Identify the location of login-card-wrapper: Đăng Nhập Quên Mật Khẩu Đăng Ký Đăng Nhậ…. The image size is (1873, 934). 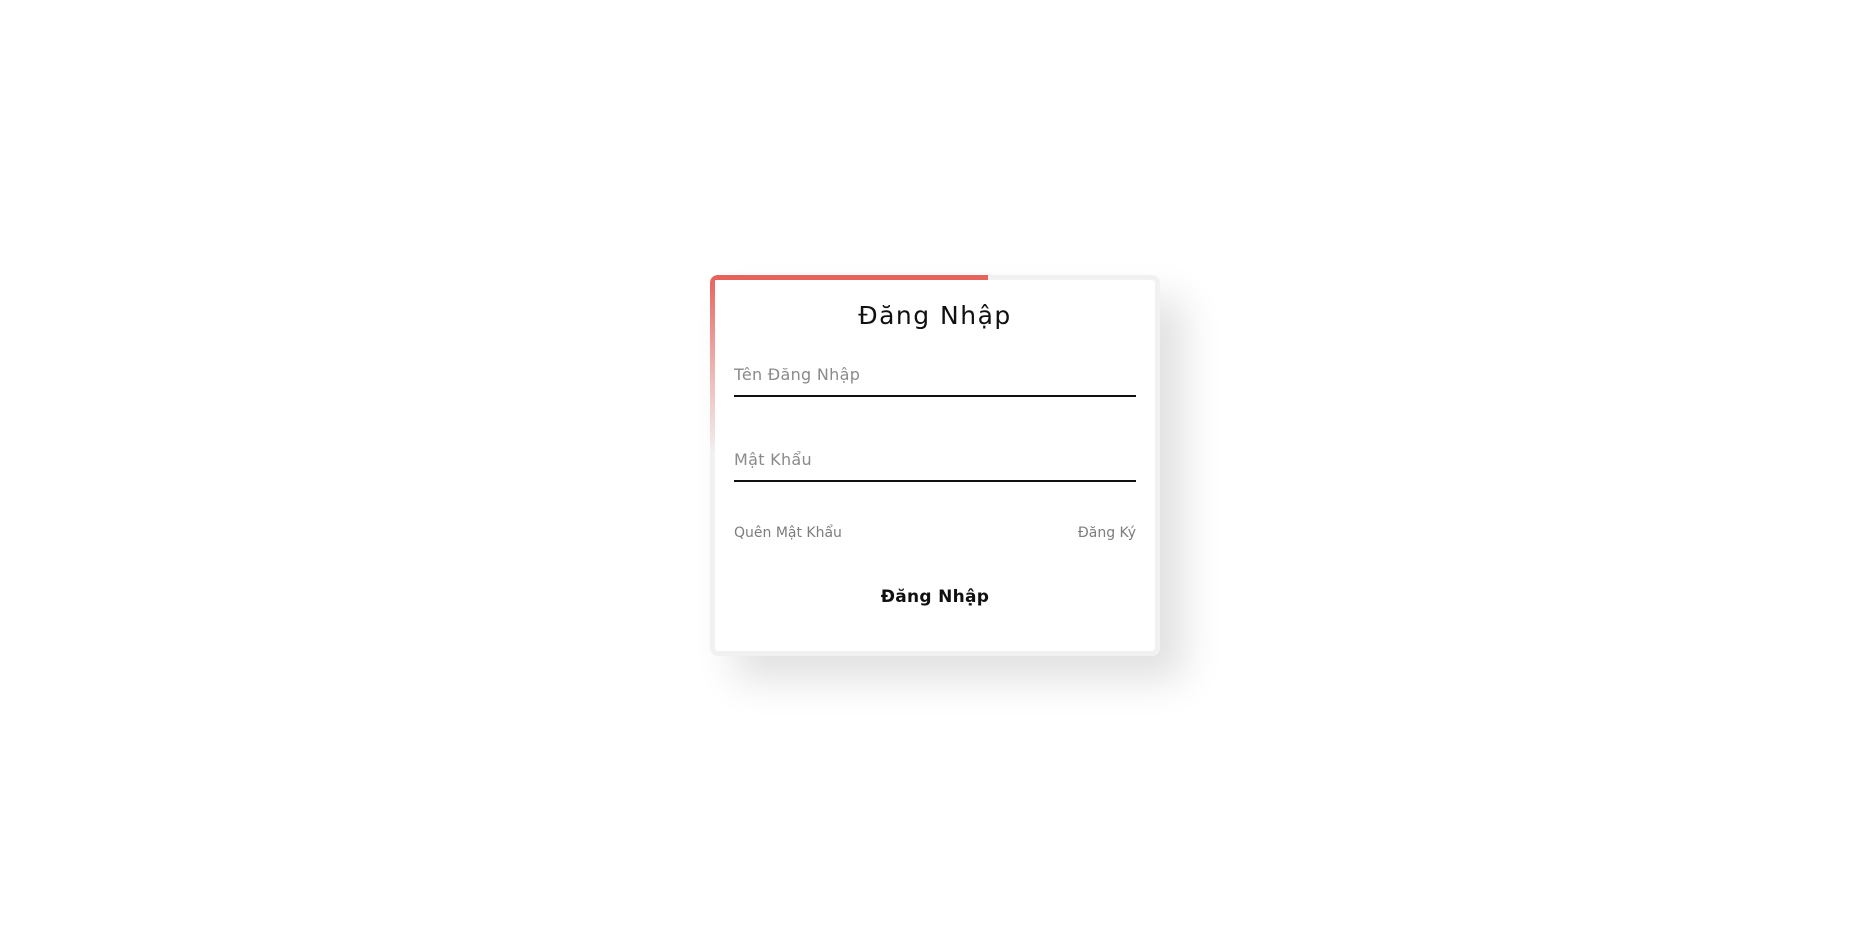
(935, 465).